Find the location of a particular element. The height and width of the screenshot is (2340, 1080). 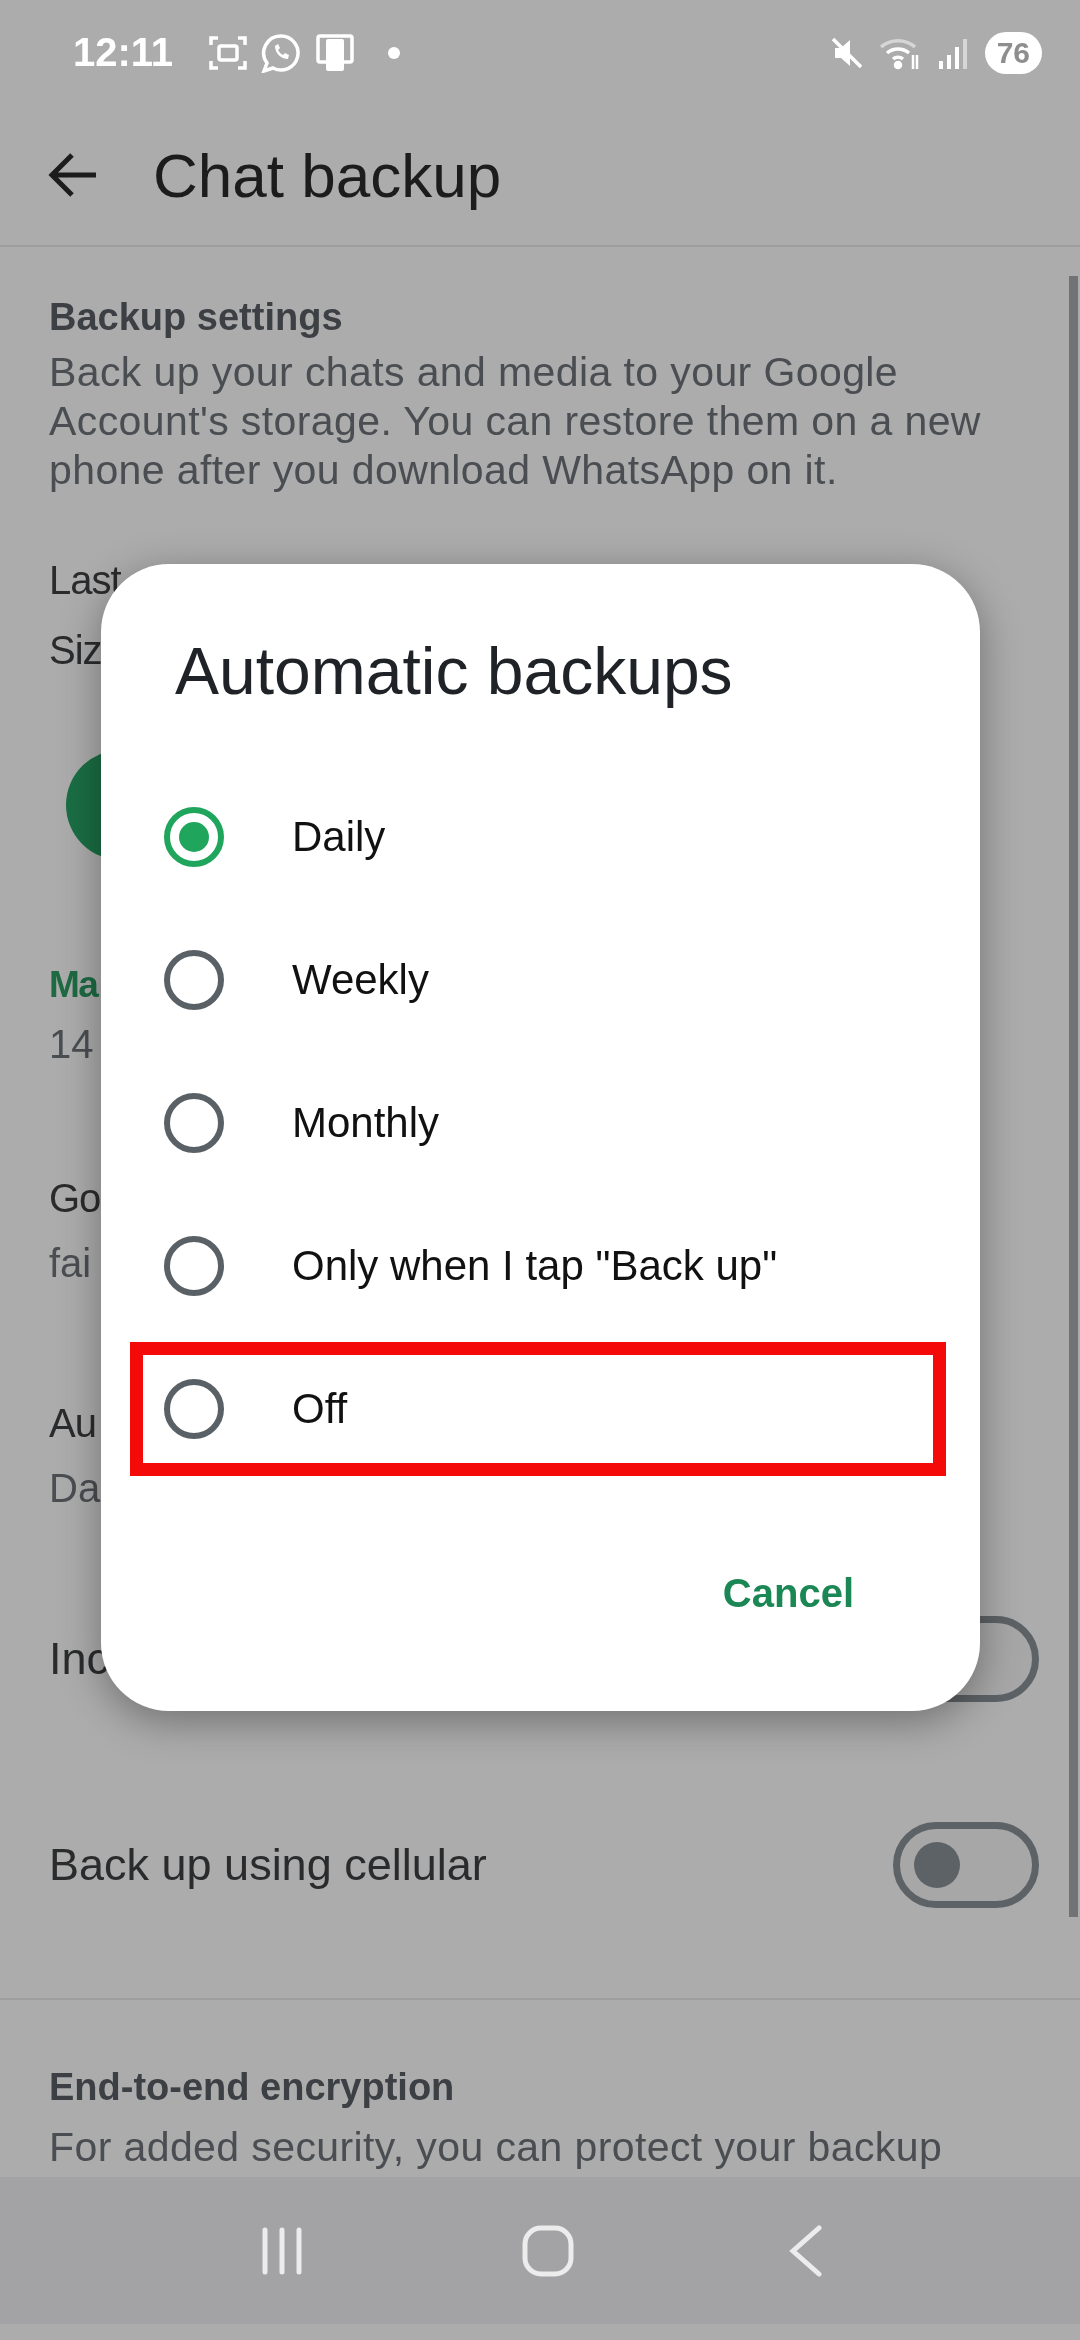

battery-indicator: 76 is located at coordinates (1013, 52).